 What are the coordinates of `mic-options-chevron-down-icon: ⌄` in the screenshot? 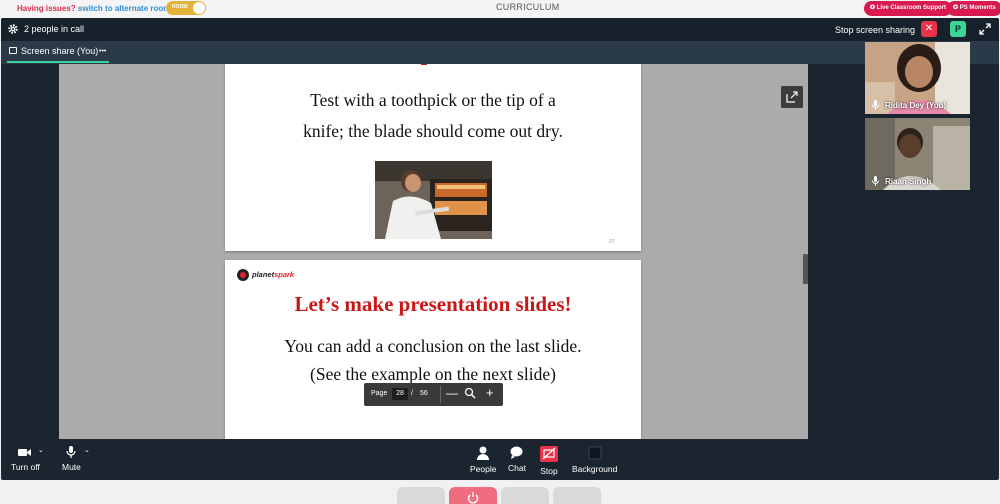 It's located at (87, 450).